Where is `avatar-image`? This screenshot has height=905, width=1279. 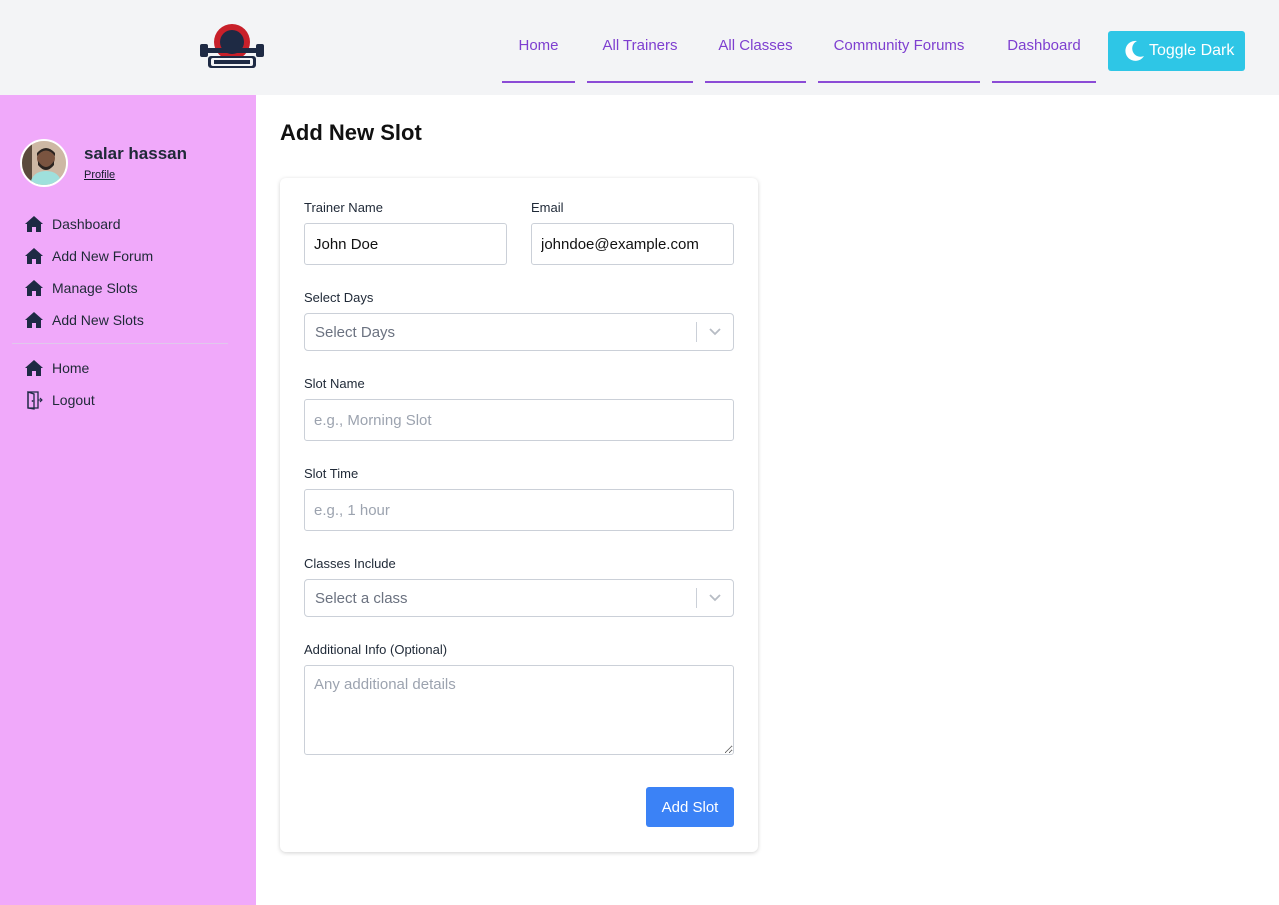
avatar-image is located at coordinates (44, 163).